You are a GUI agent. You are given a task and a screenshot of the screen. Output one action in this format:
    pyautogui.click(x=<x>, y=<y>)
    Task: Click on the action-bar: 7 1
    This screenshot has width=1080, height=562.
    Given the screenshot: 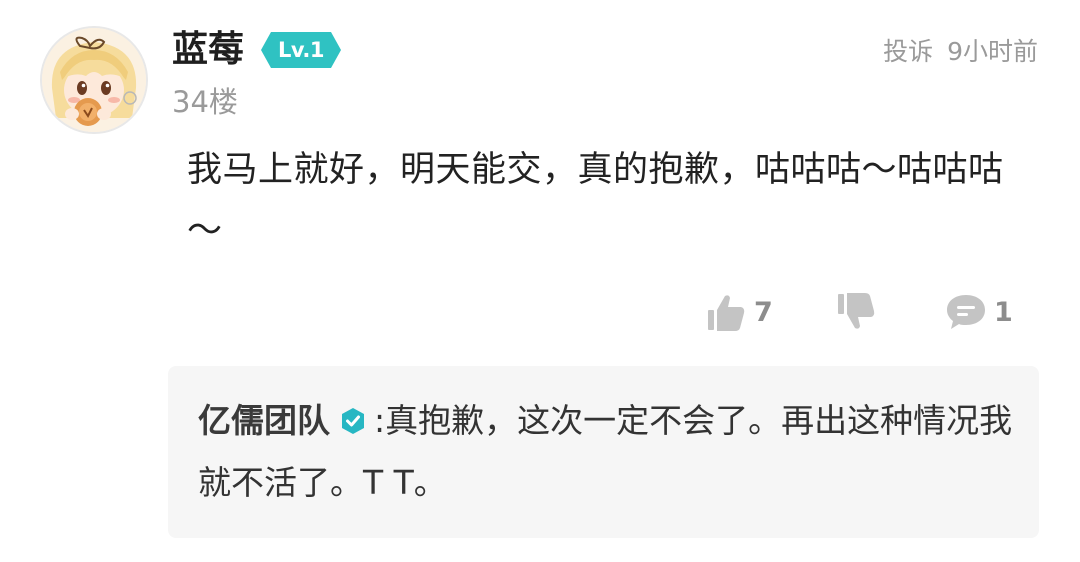 What is the action you would take?
    pyautogui.click(x=540, y=312)
    